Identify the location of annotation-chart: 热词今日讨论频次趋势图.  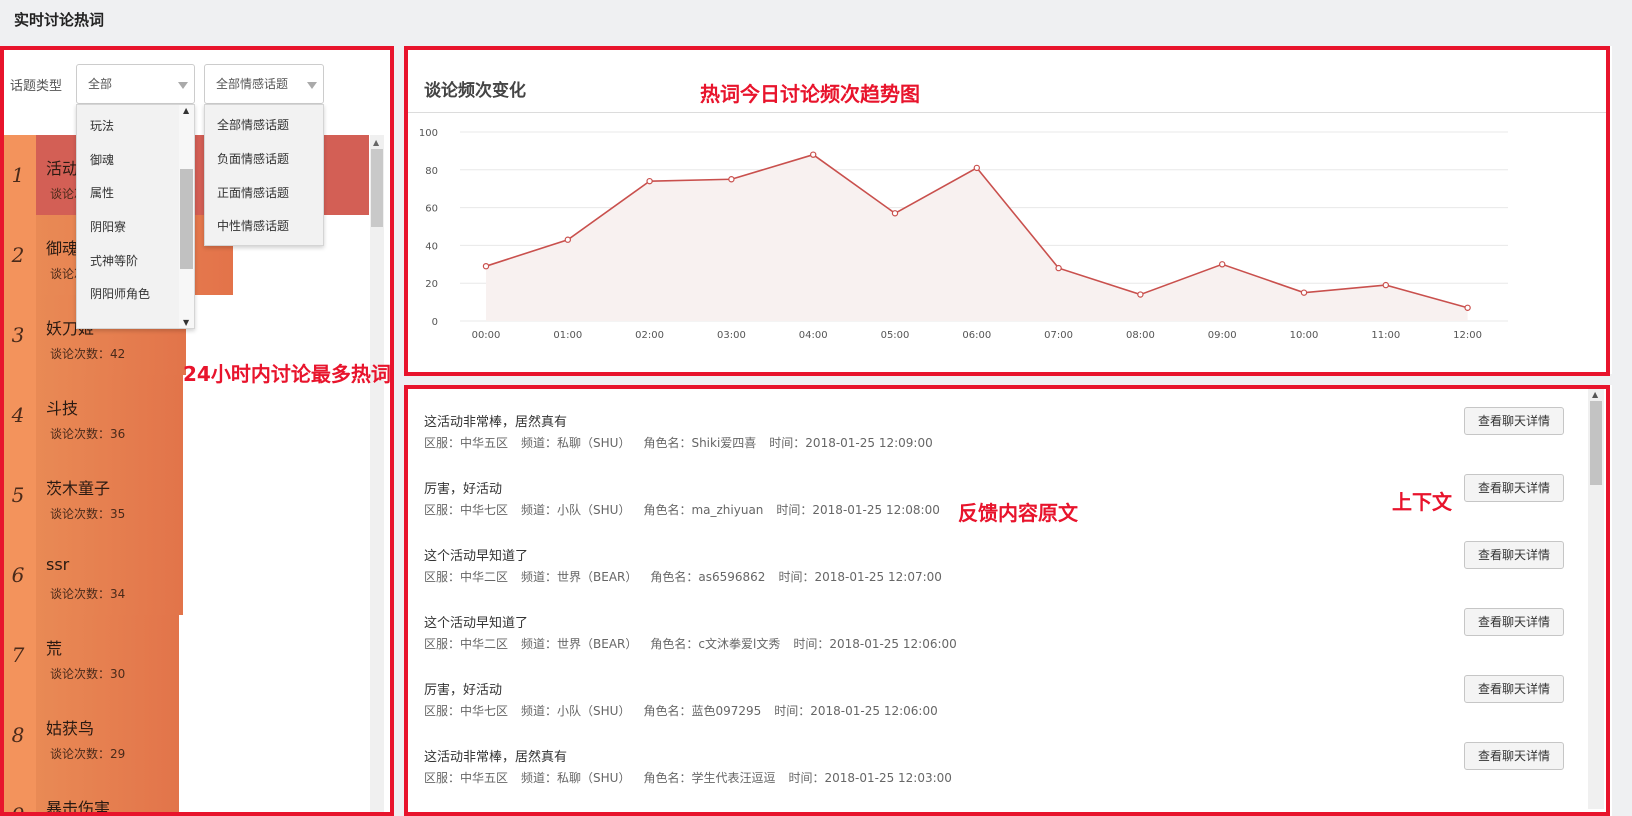
(810, 94).